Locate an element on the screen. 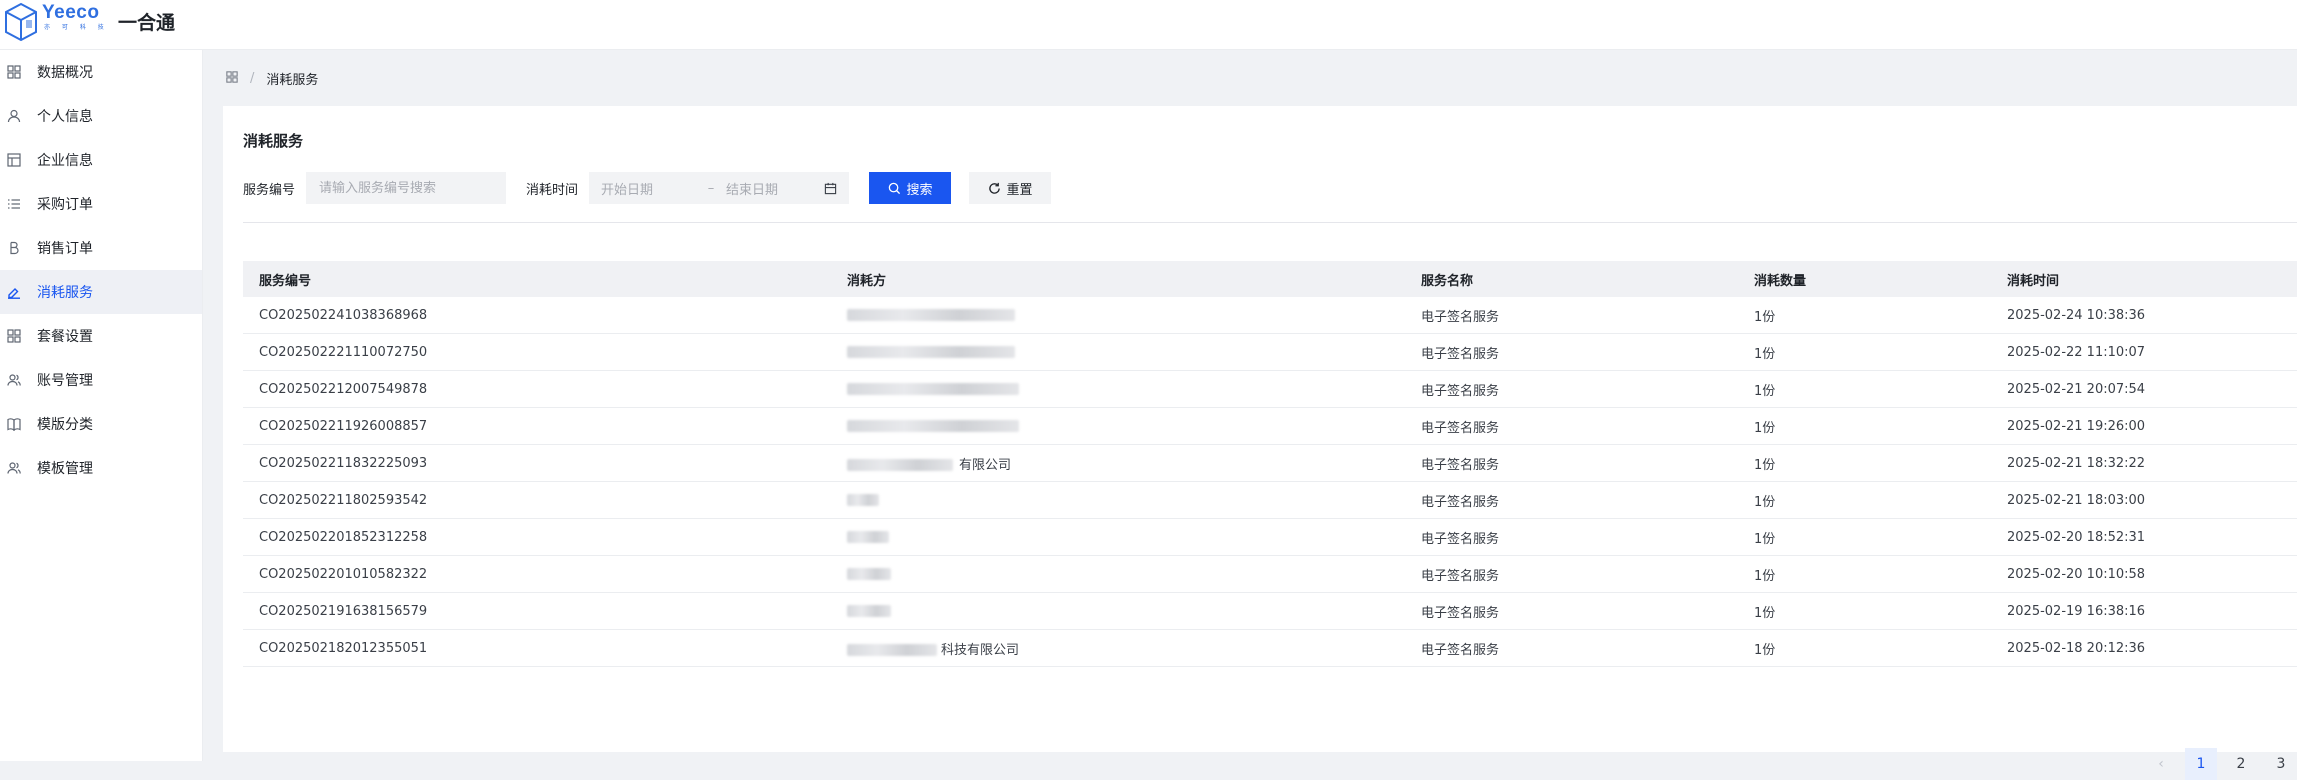 The image size is (2297, 780). cell-consume-time: 2025-02-20 10:10:58 is located at coordinates (2076, 574).